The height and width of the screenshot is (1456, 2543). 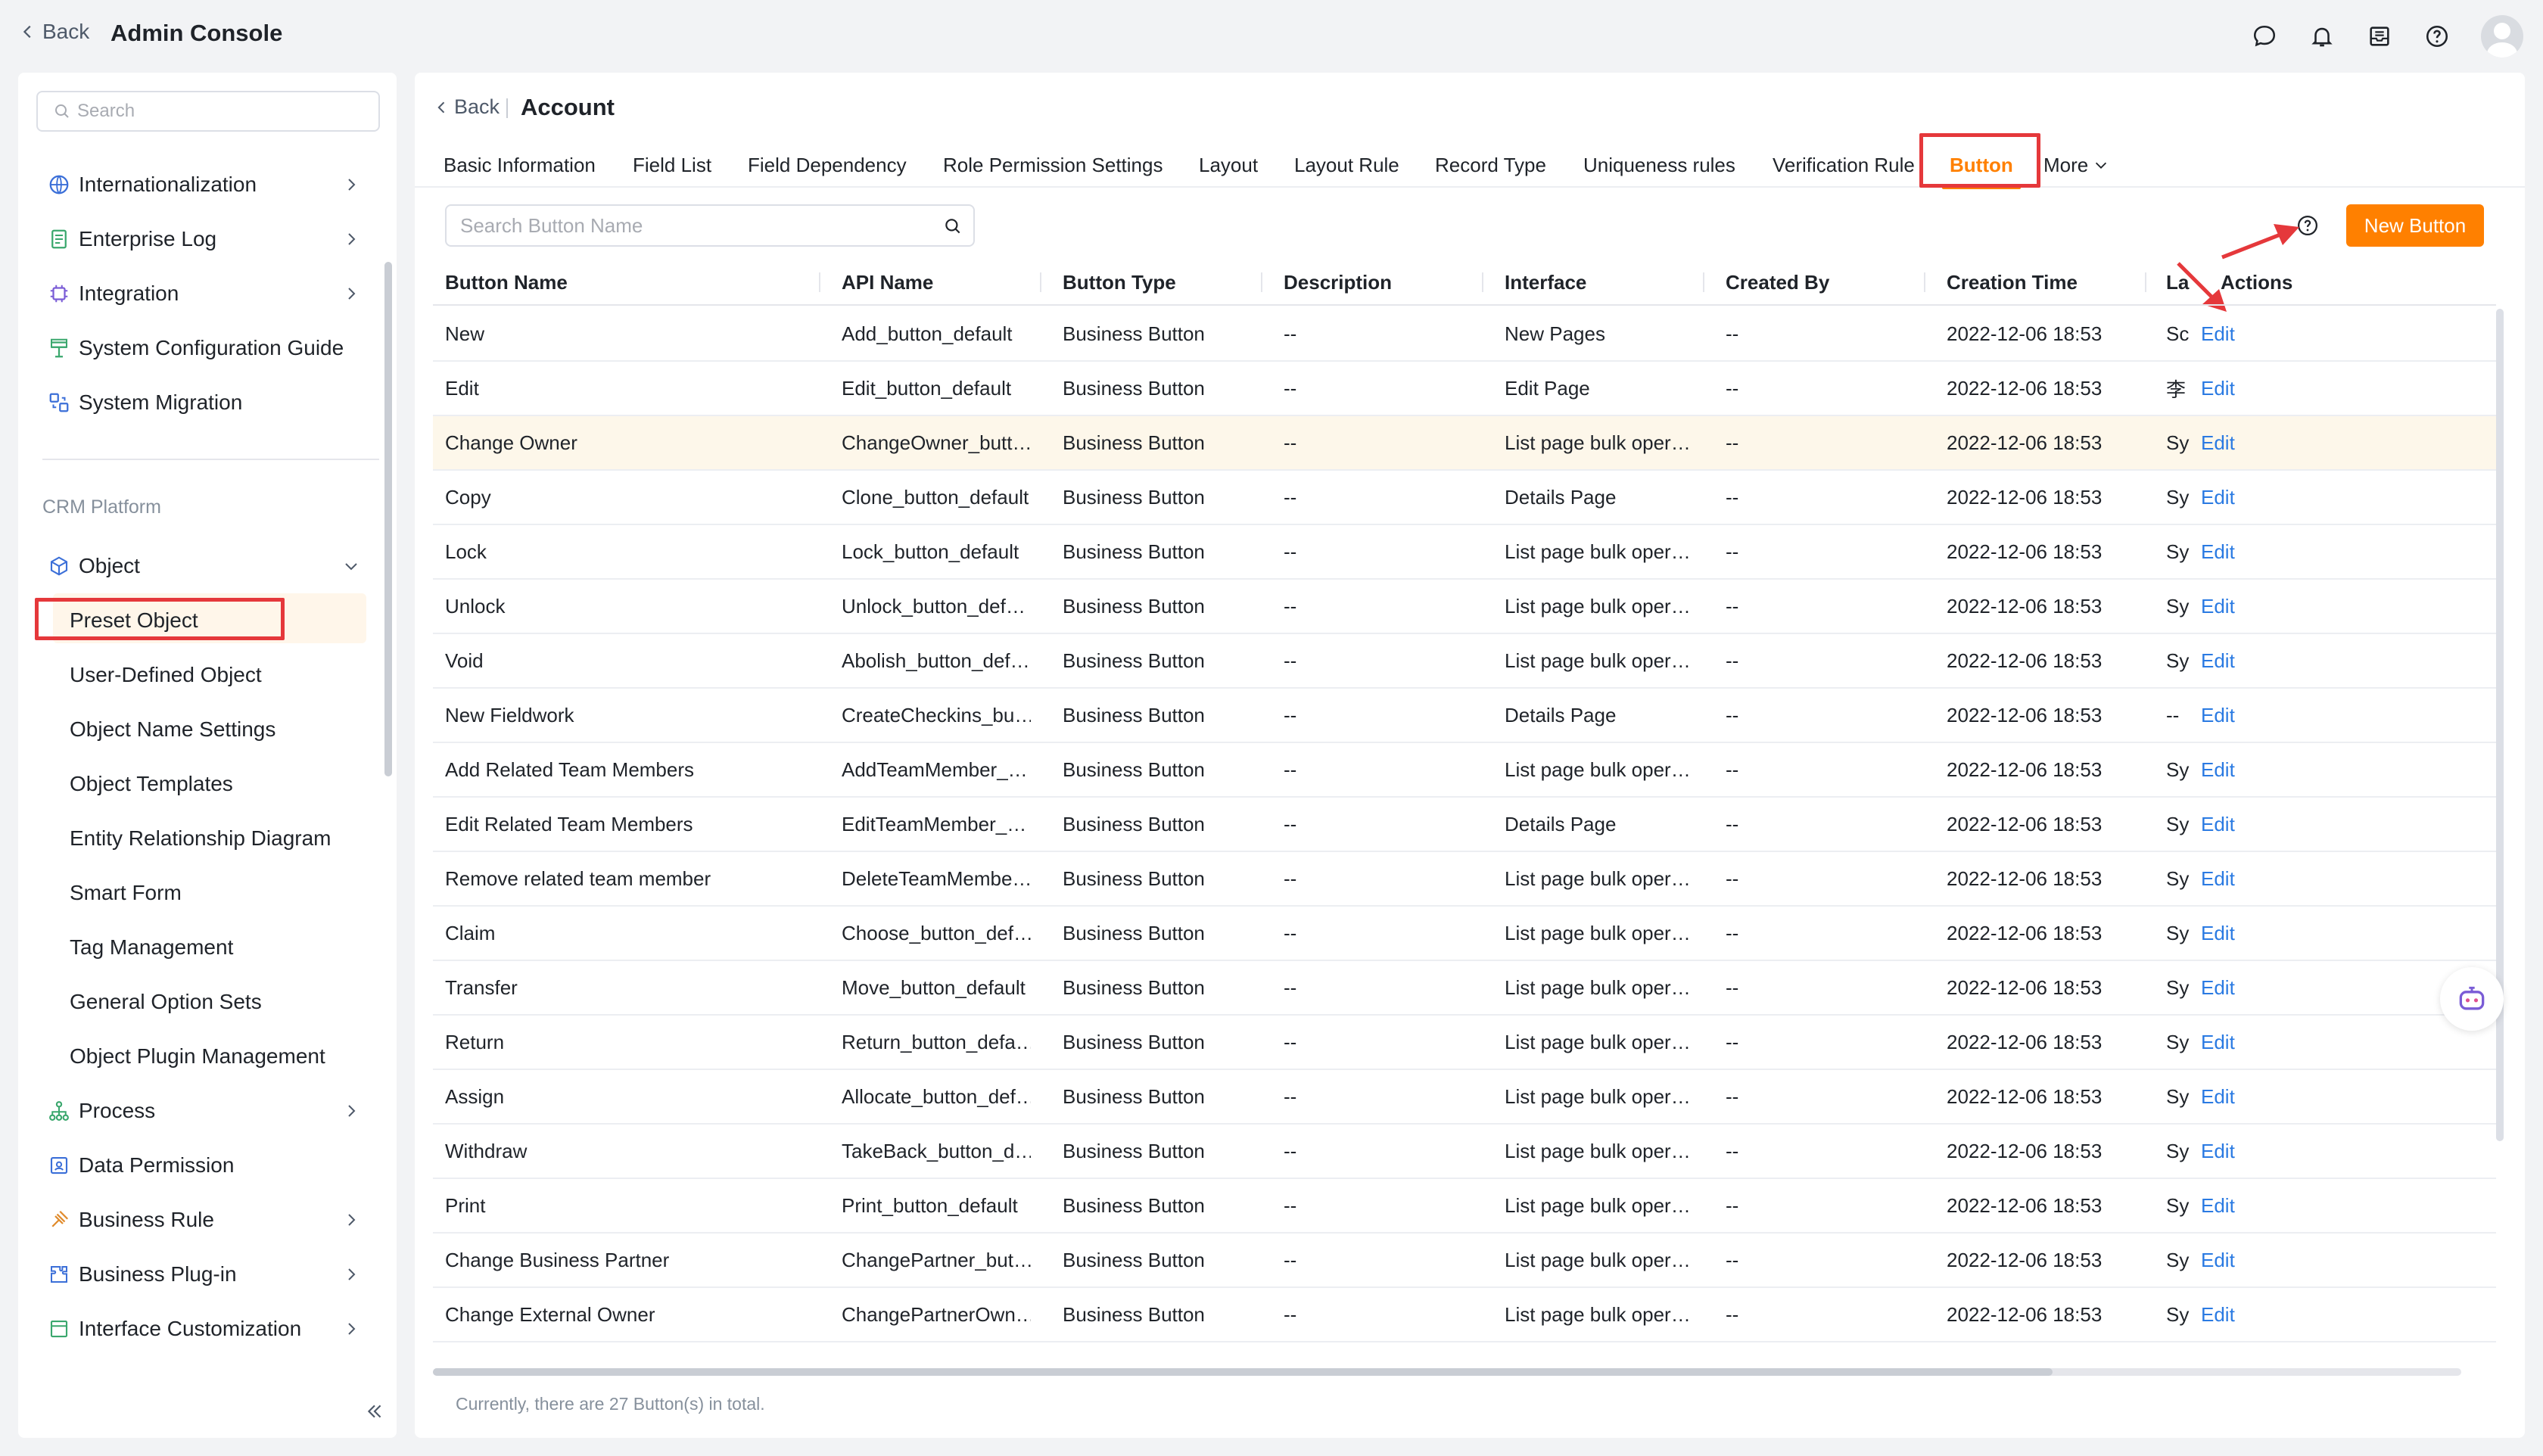 I want to click on sidebar-item-system-configuration-guide: System Configuration Guide, so click(x=209, y=348).